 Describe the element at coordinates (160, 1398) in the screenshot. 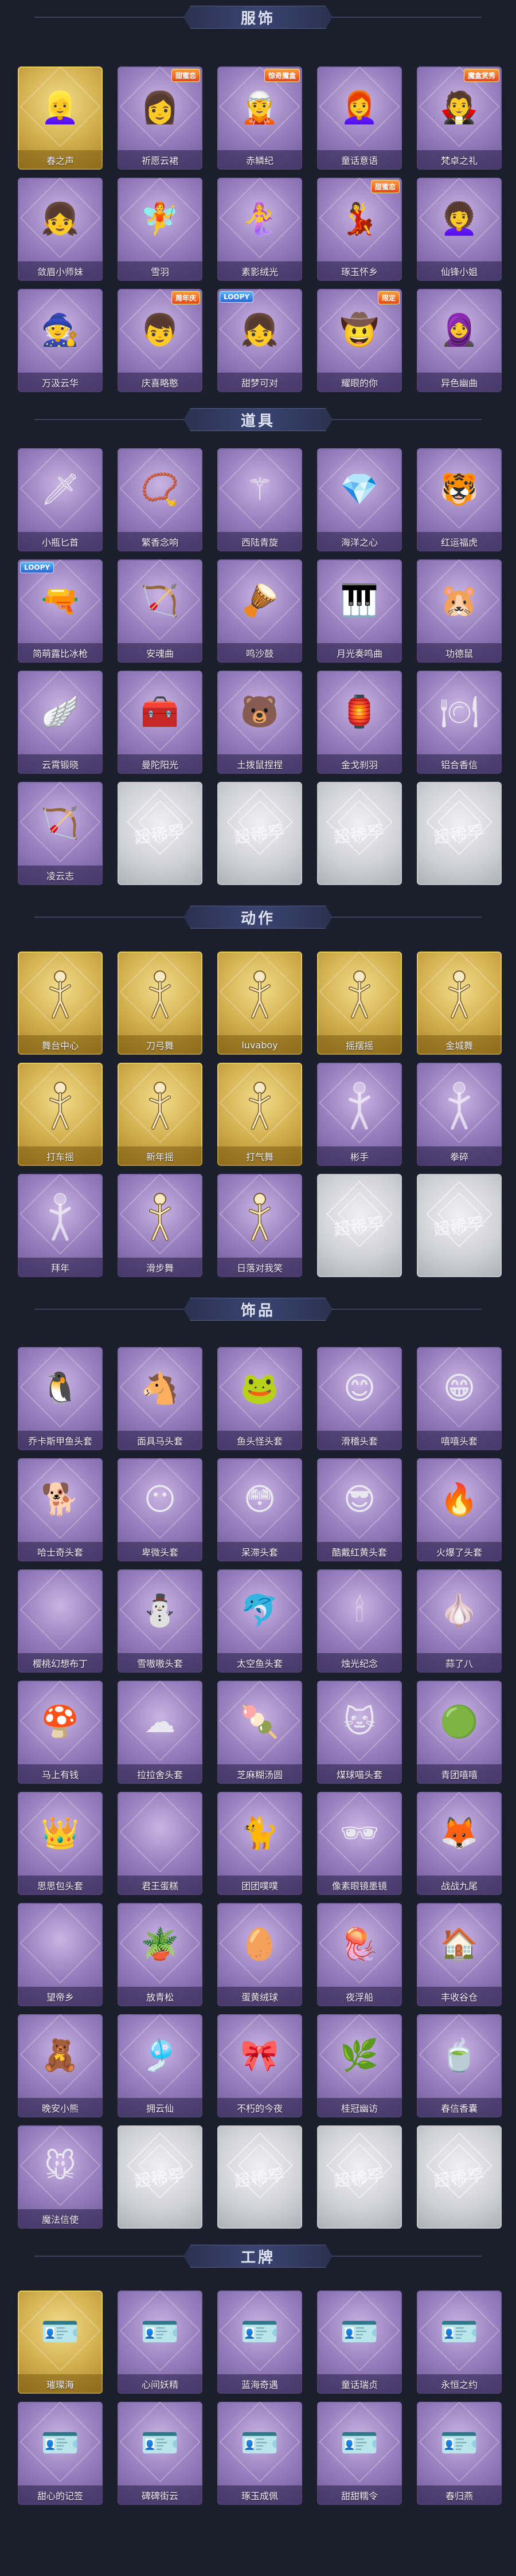

I see `item-card: 🐴 面具马头套` at that location.